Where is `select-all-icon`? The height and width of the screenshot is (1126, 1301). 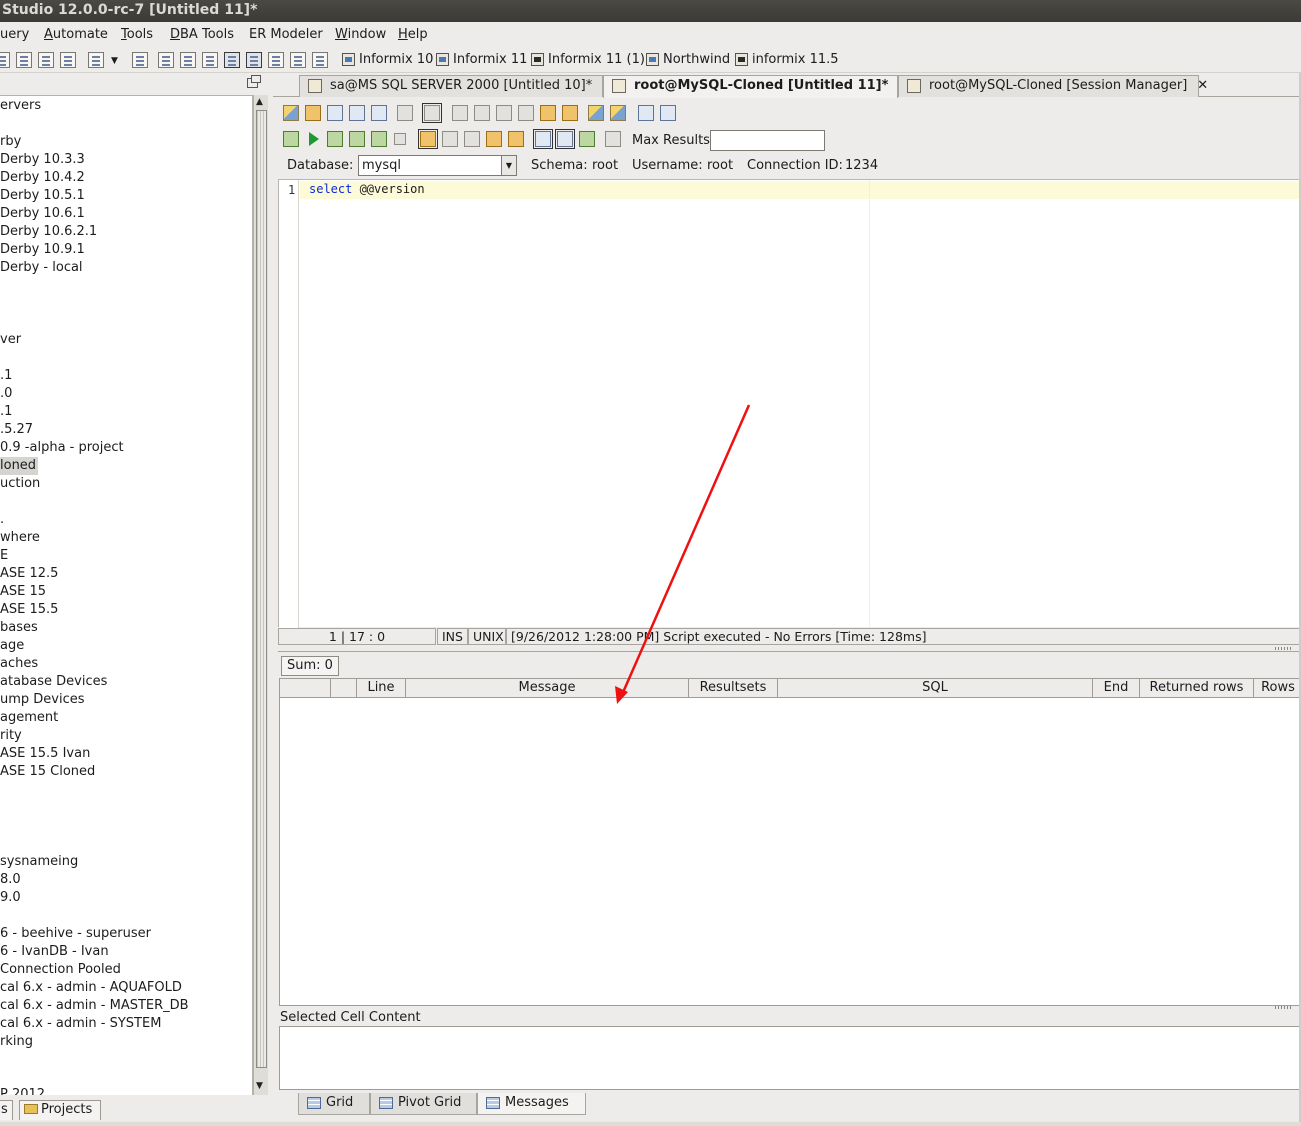
select-all-icon is located at coordinates (460, 113).